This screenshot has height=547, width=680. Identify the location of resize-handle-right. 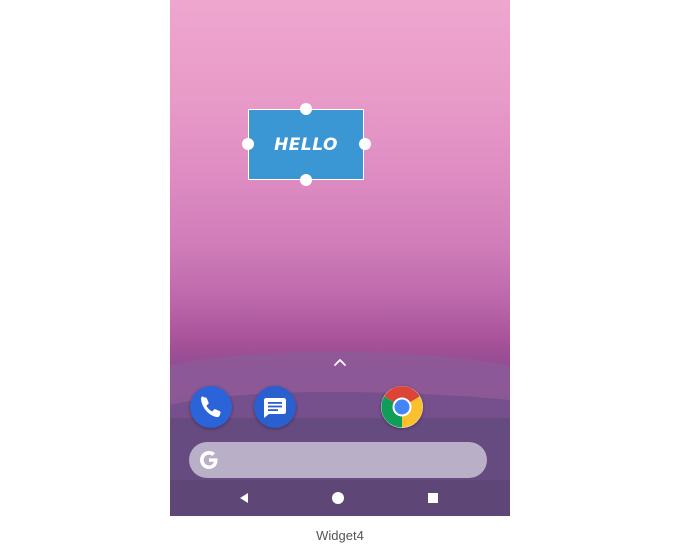
(365, 144).